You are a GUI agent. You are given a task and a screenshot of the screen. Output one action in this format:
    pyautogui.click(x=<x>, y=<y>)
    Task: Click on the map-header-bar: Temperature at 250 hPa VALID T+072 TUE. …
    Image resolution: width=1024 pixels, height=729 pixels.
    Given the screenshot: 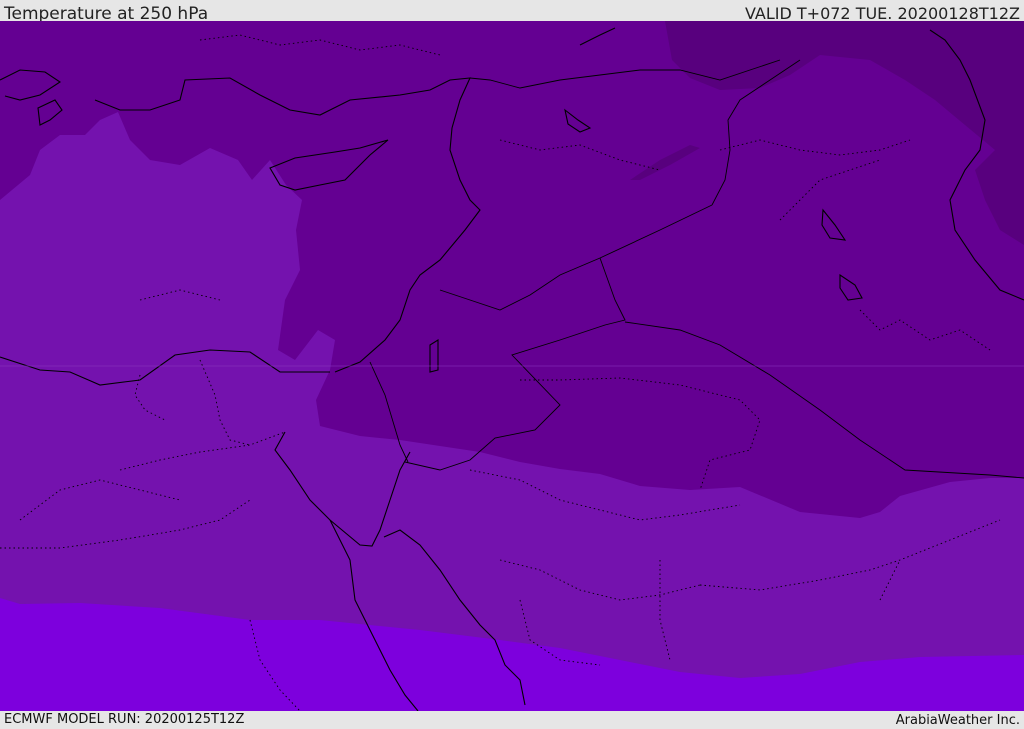 What is the action you would take?
    pyautogui.click(x=512, y=12)
    